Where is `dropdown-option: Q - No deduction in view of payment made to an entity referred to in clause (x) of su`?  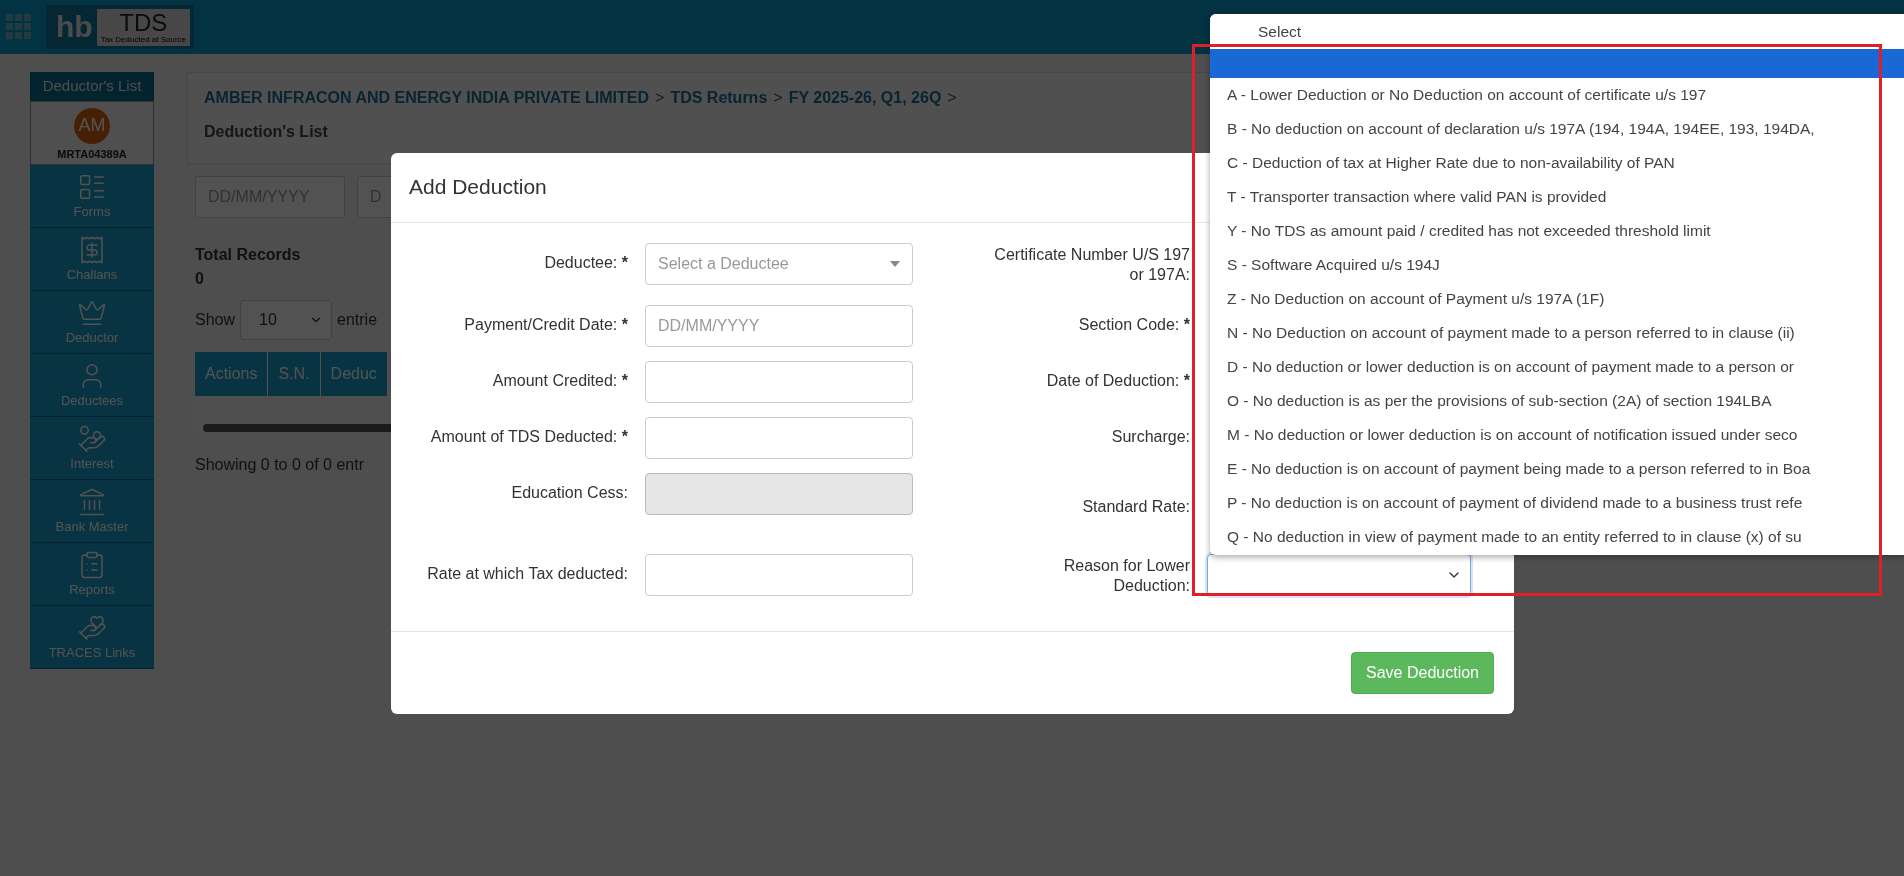 dropdown-option: Q - No deduction in view of payment made to an entity referred to in clause (x) of su is located at coordinates (1557, 537).